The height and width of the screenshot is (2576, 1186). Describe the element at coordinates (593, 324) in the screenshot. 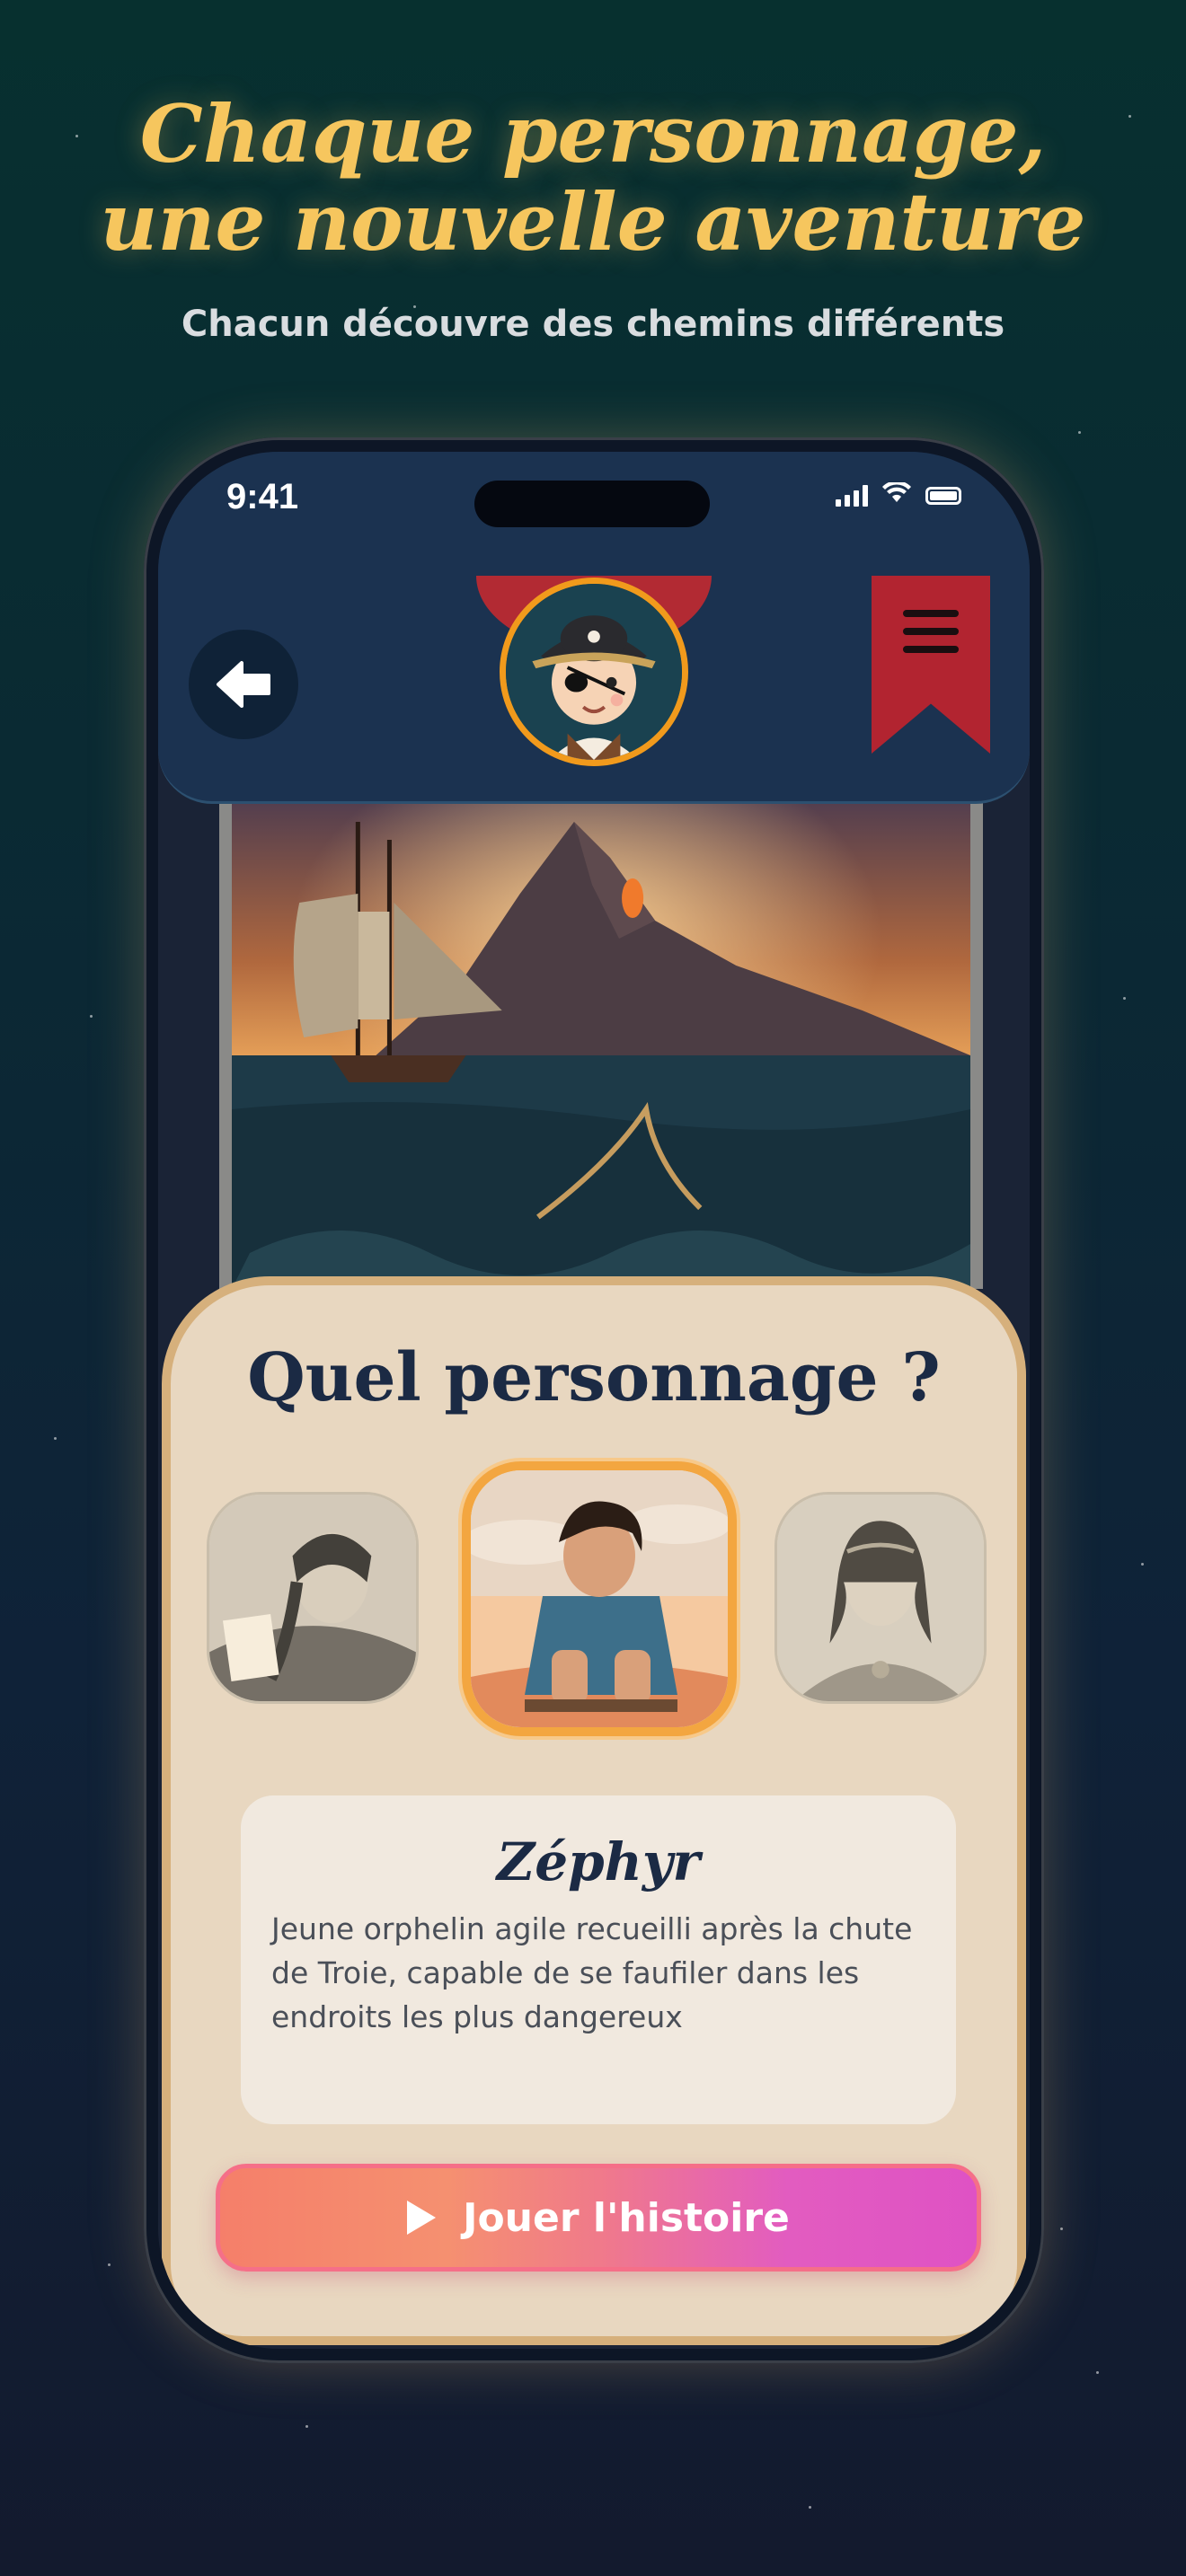

I see `headline-subtitle: Chacun découvre des chemins différents` at that location.